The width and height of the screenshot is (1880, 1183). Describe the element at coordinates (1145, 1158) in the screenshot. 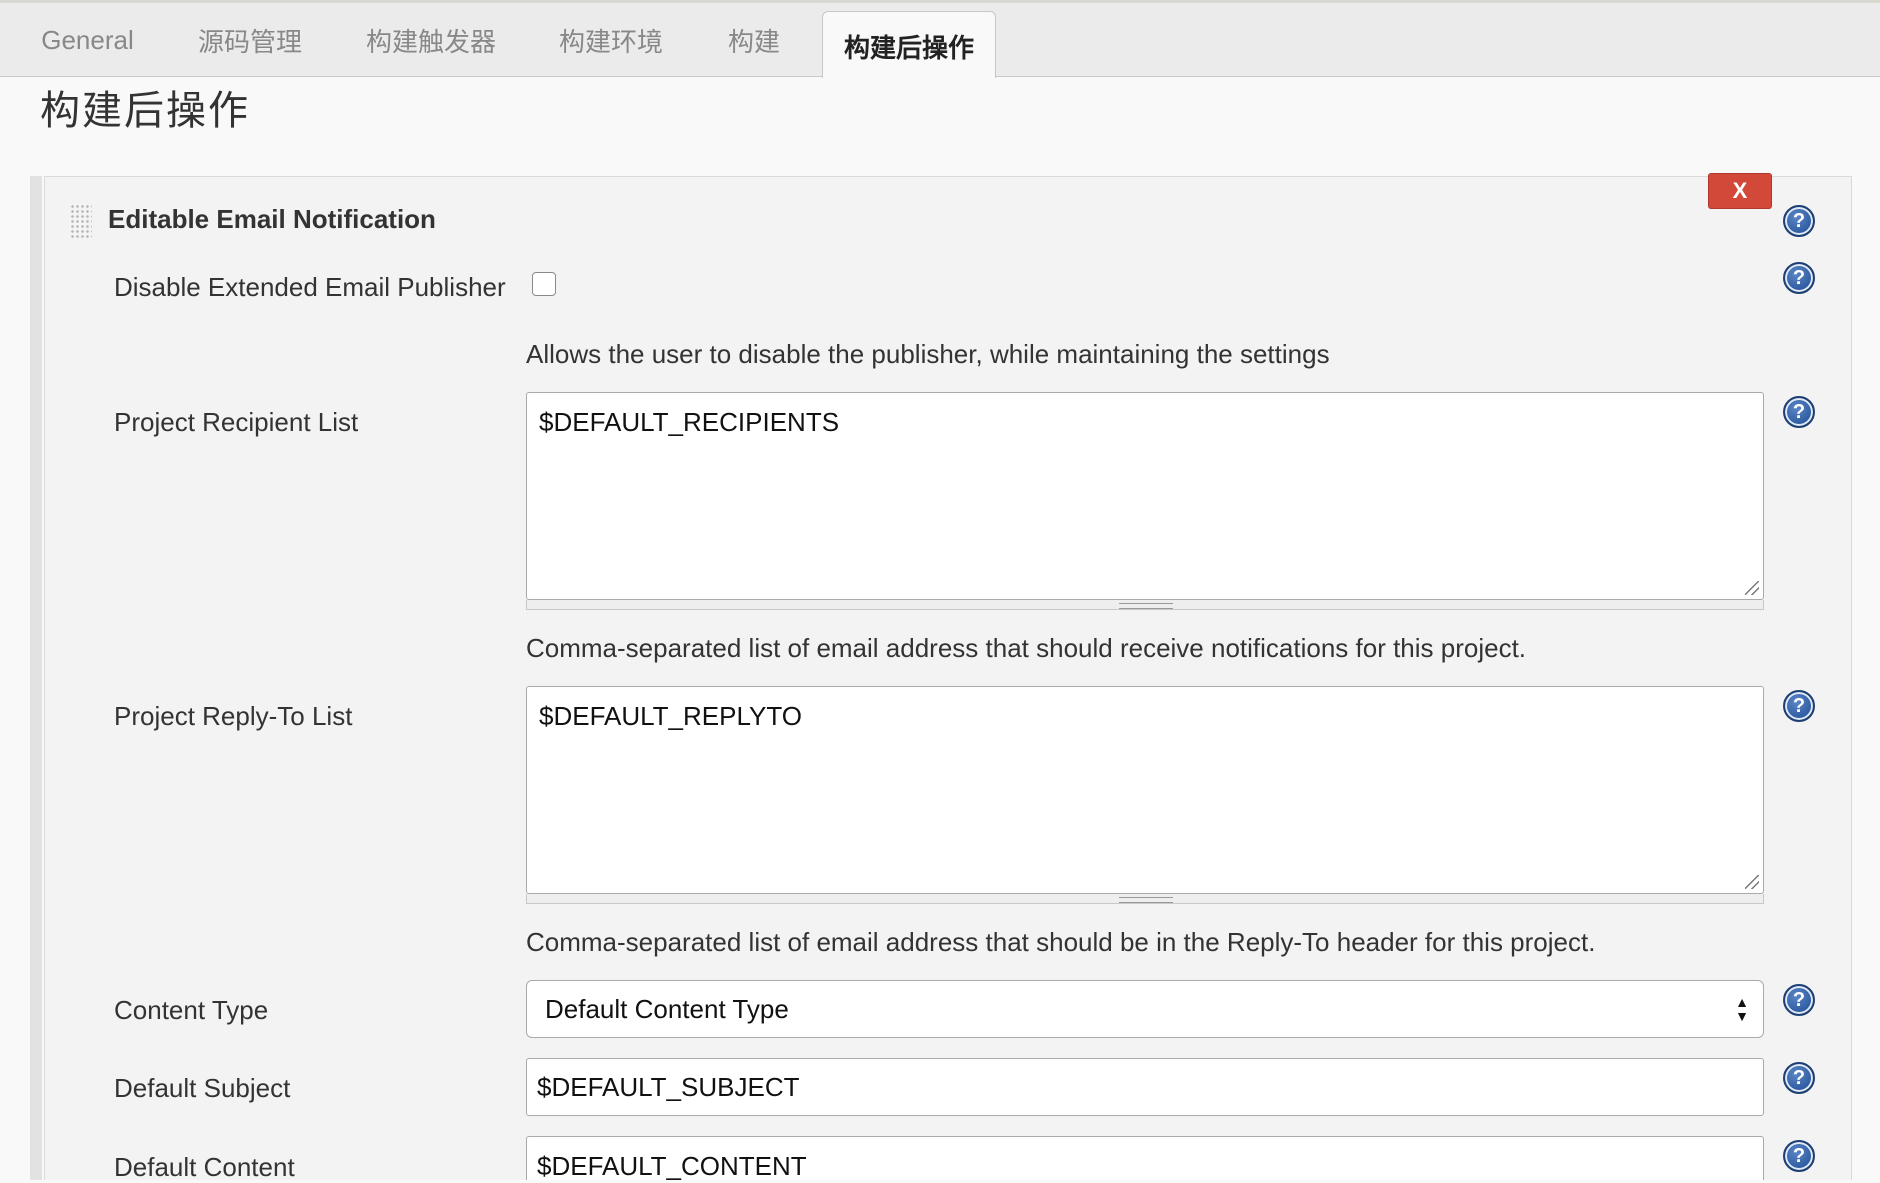

I see `default-content-textarea: $DEFAULT_CONTENT` at that location.